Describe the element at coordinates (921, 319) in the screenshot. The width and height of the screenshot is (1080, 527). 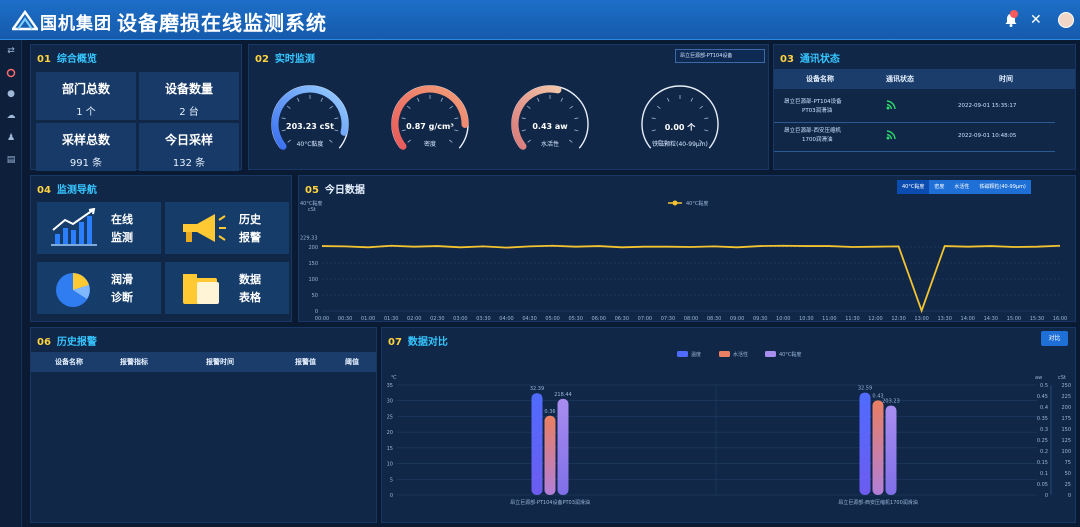
I see `x-tick-label: 13:00` at that location.